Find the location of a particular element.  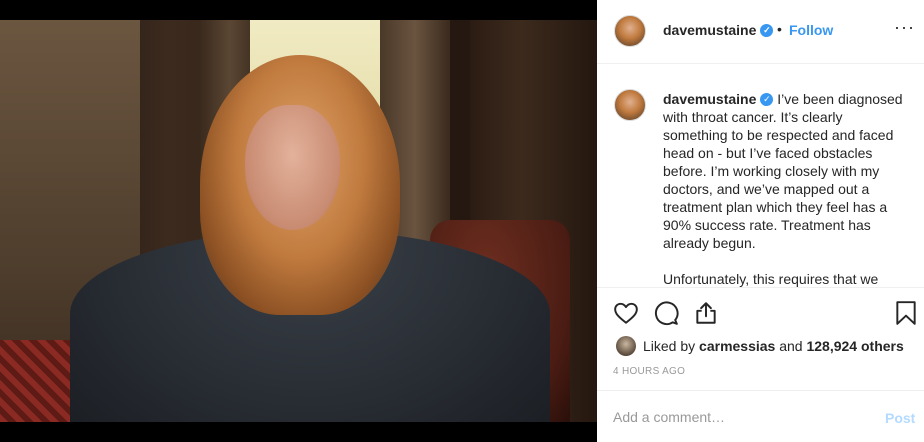

post-timestamp: 4 HOURS AGO is located at coordinates (649, 371).